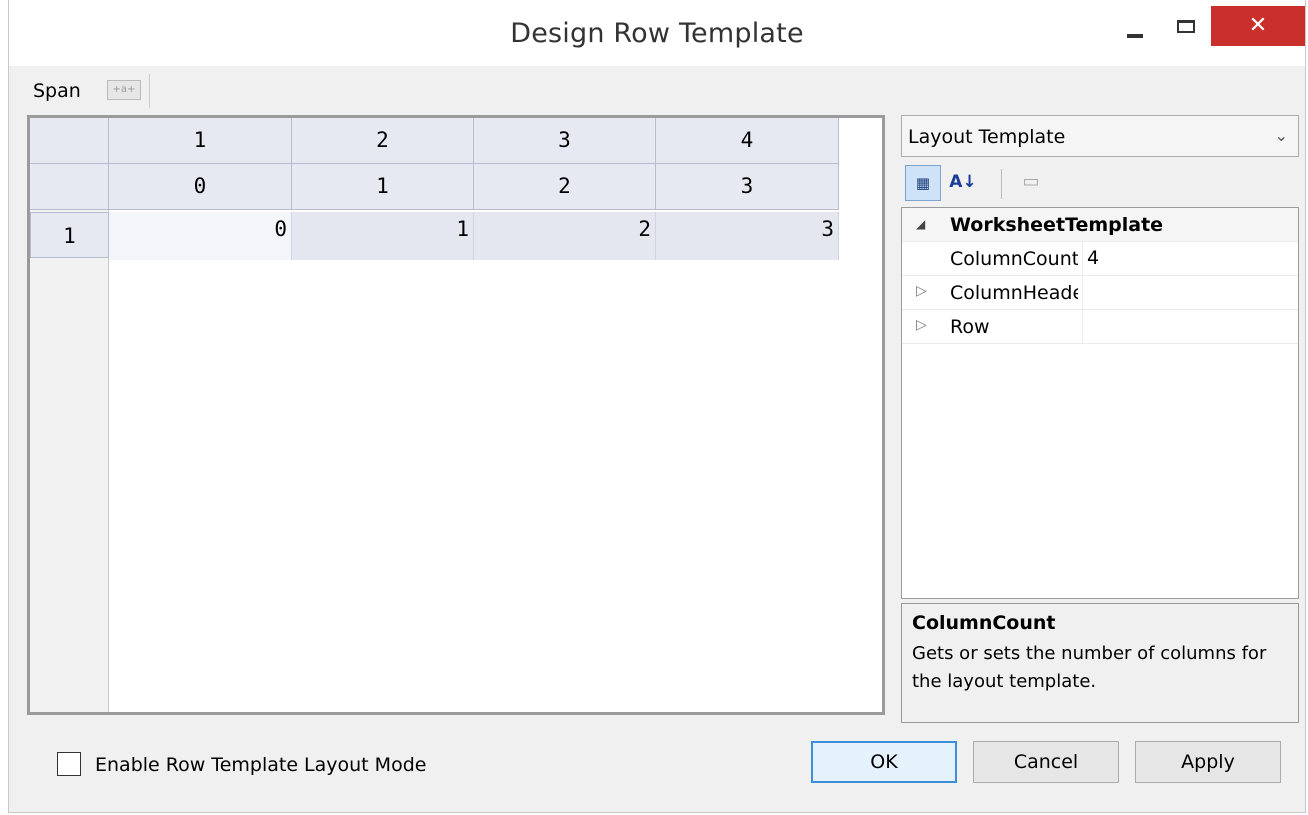  I want to click on checkbox-label: Enable Row Template Layout Mode, so click(260, 765).